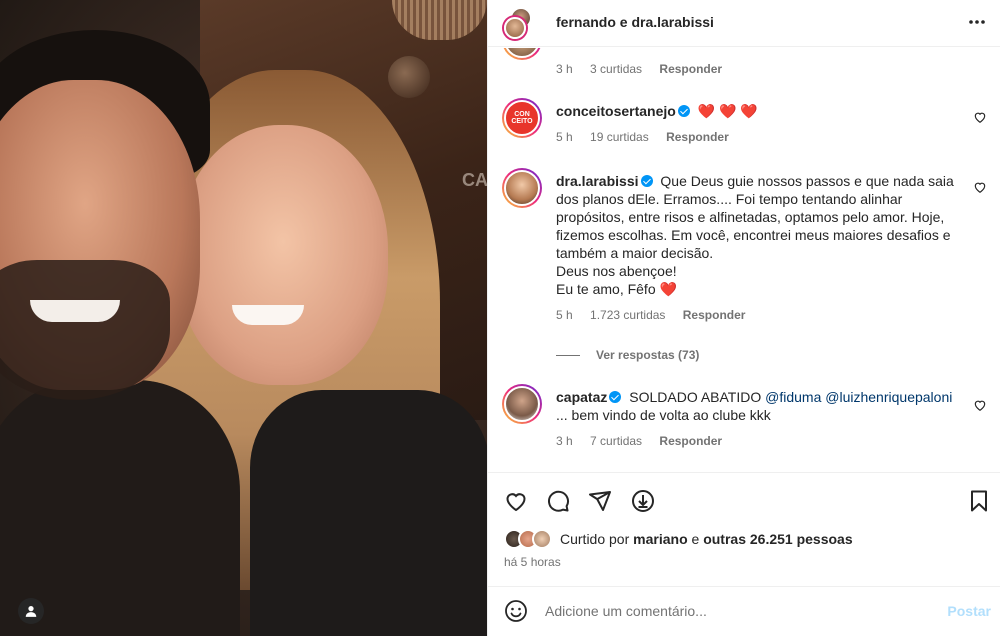 This screenshot has height=636, width=1000. I want to click on comment-text-line: Deus nos abençoe!, so click(616, 271).